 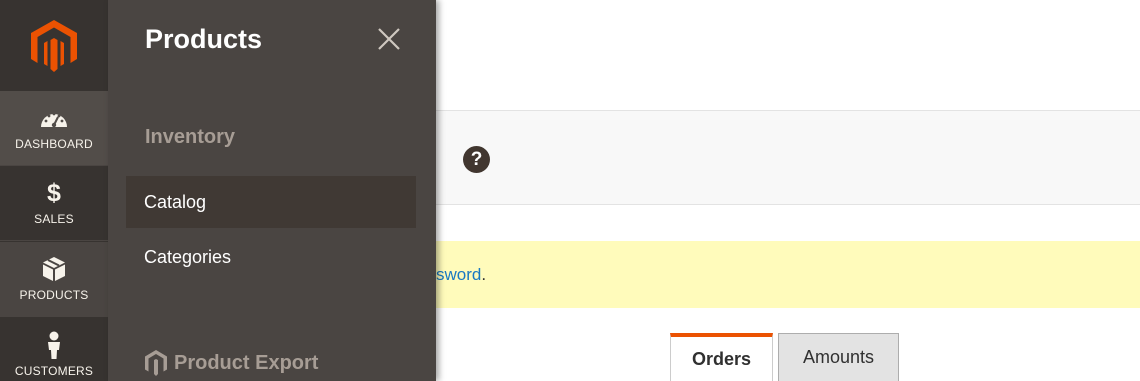 What do you see at coordinates (476, 159) in the screenshot?
I see `help-icon: ?` at bounding box center [476, 159].